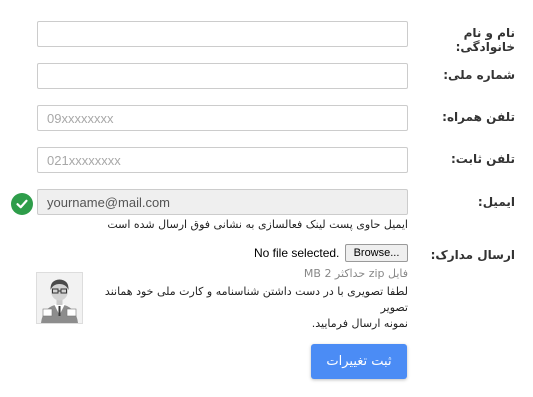 The width and height of the screenshot is (533, 397). What do you see at coordinates (222, 202) in the screenshot?
I see `email-input` at bounding box center [222, 202].